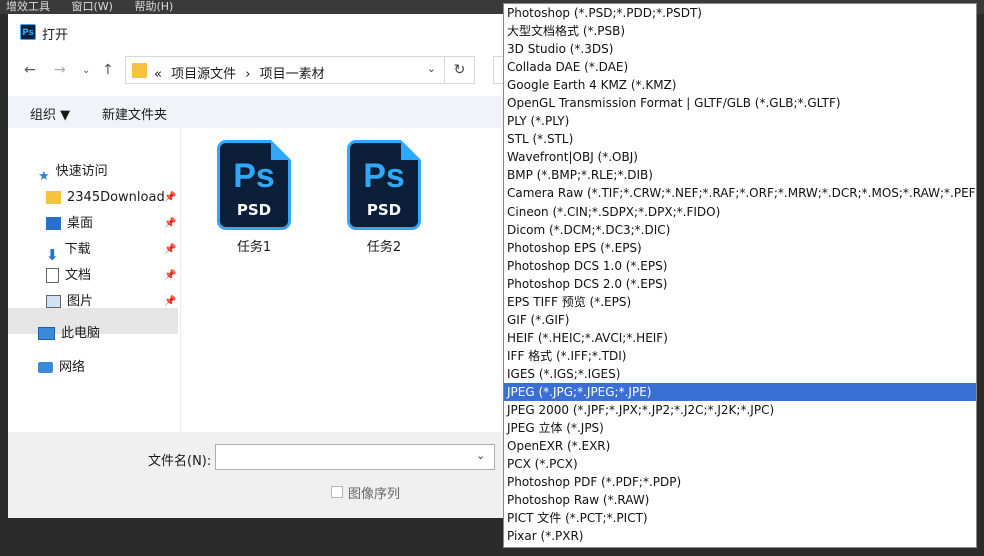 Image resolution: width=984 pixels, height=556 pixels. I want to click on sidebar-item-label: 下载, so click(77, 249).